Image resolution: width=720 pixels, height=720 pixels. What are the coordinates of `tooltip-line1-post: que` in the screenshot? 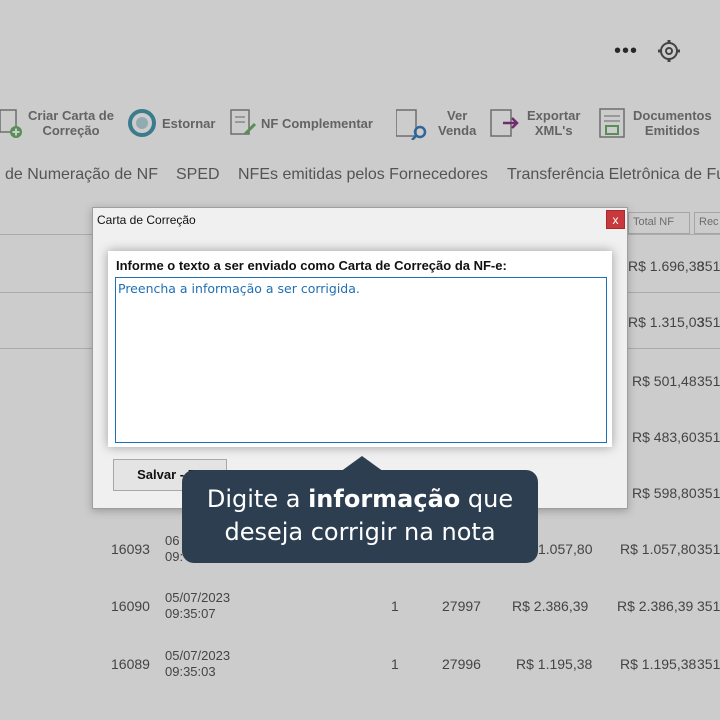 It's located at (487, 499).